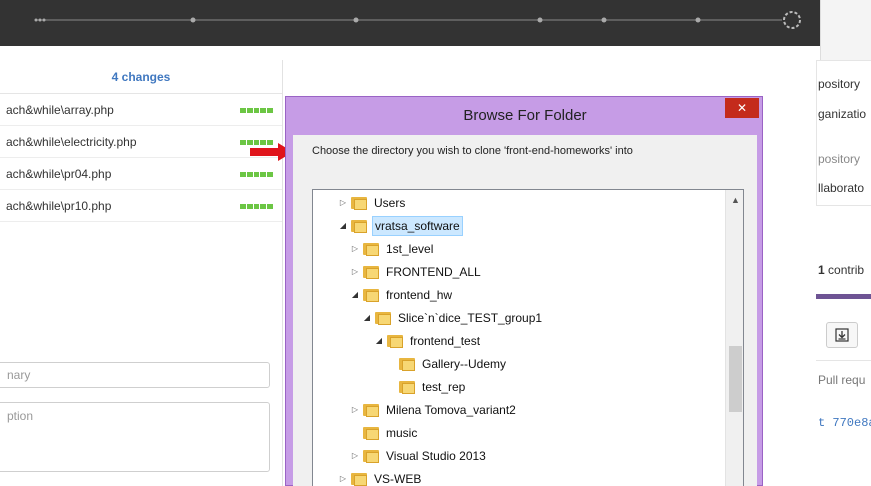  Describe the element at coordinates (135, 437) in the screenshot. I see `commit-description-input: ption` at that location.